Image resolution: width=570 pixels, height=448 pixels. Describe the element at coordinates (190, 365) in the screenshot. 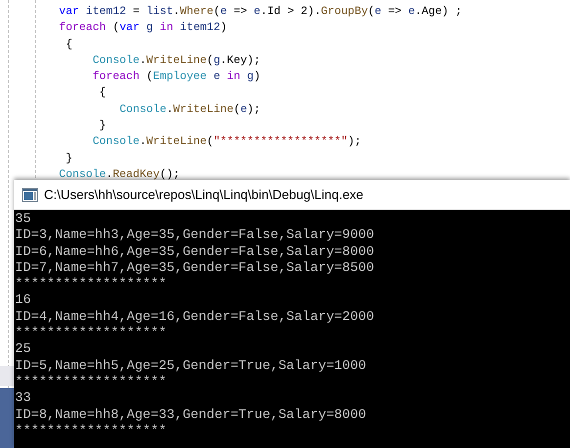

I see `console-output-line: ID=5,Name=hh5,Age=25,Gender=True,Salary=1000` at that location.